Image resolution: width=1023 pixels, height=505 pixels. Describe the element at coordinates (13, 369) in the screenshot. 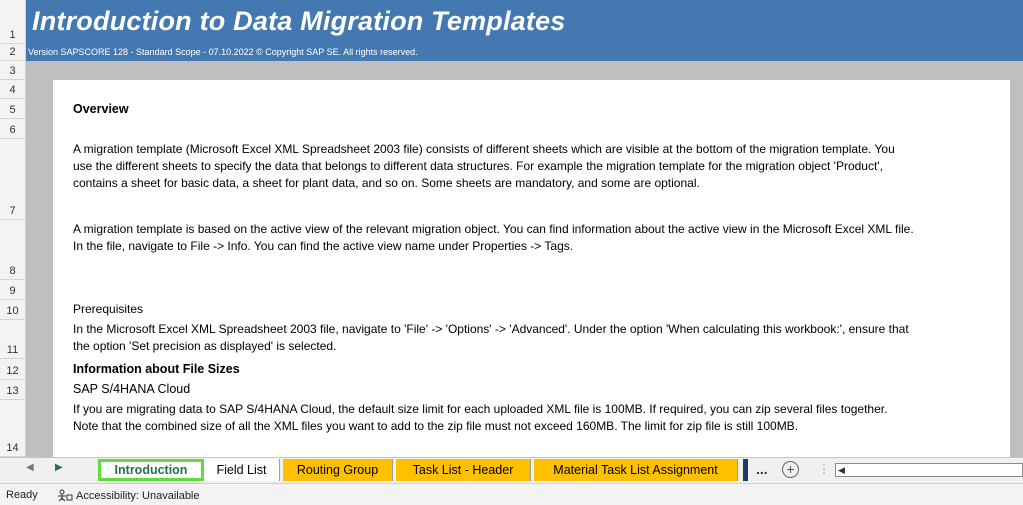

I see `row-header-12: 12` at that location.